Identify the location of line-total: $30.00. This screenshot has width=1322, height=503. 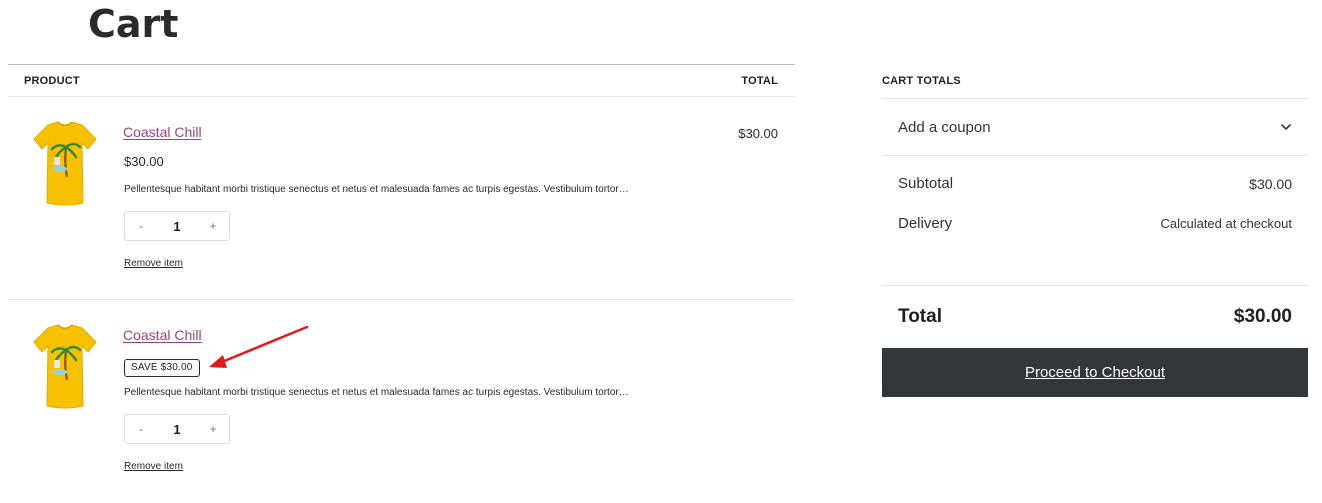
(758, 133).